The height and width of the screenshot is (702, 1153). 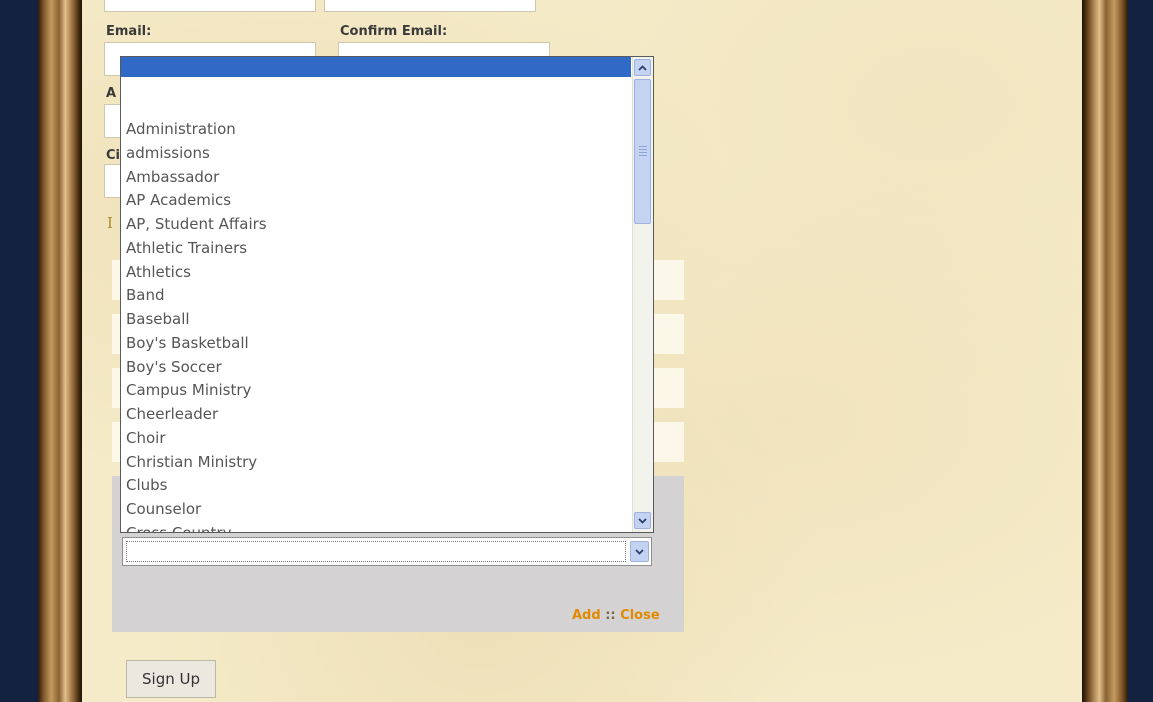 I want to click on select-arrow-button, so click(x=639, y=551).